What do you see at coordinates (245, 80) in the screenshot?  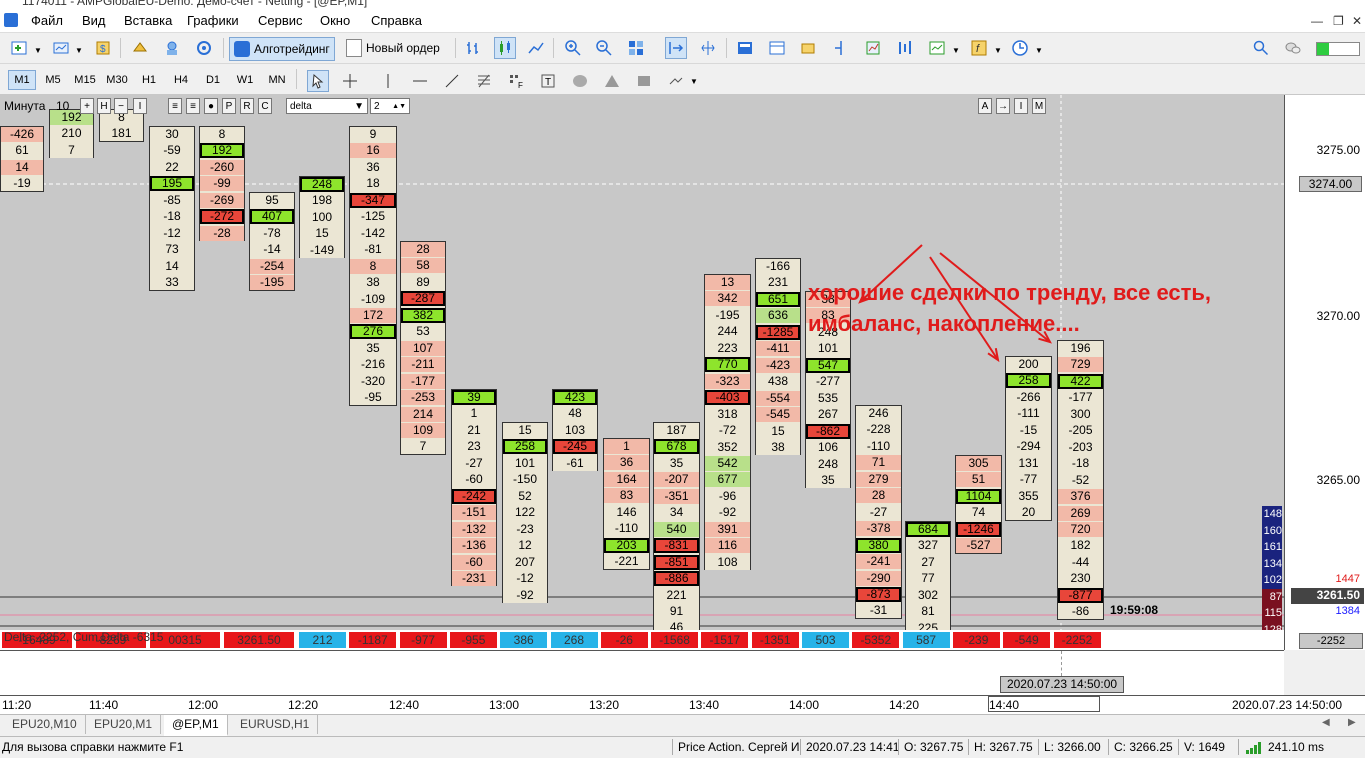 I see `timeframe-w1: W1` at bounding box center [245, 80].